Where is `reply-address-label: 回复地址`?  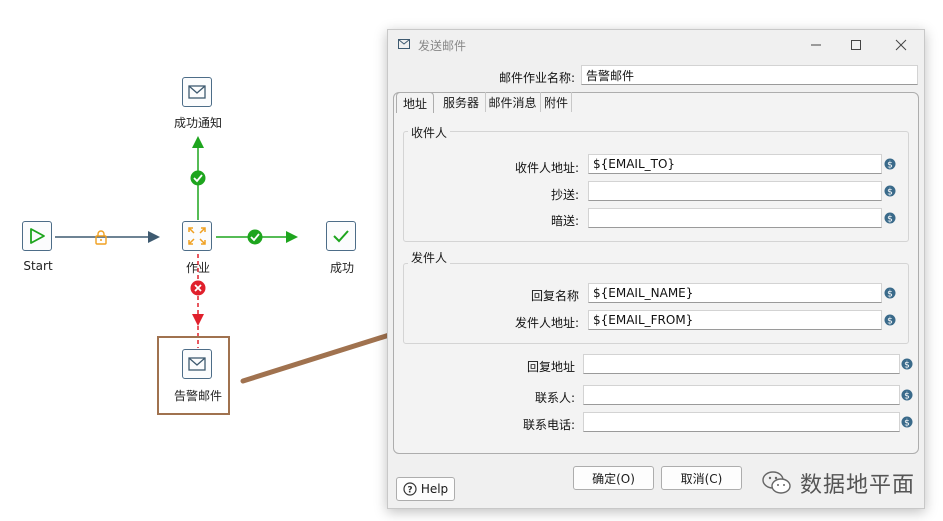
reply-address-label: 回复地址 is located at coordinates (550, 367).